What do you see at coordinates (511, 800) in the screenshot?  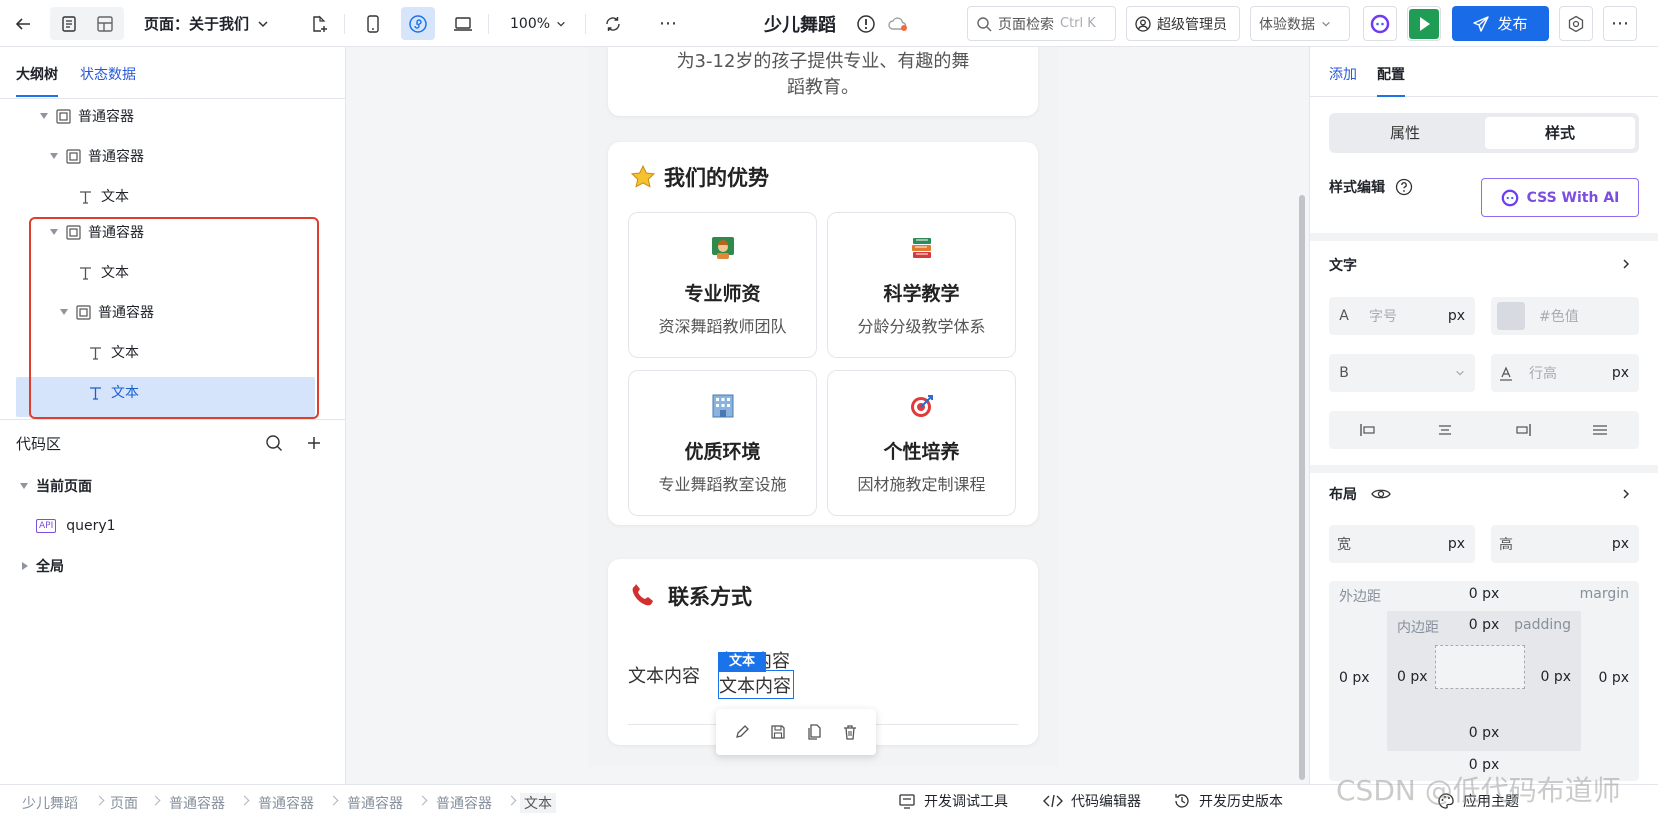 I see `breadcrumb-separator-icon` at bounding box center [511, 800].